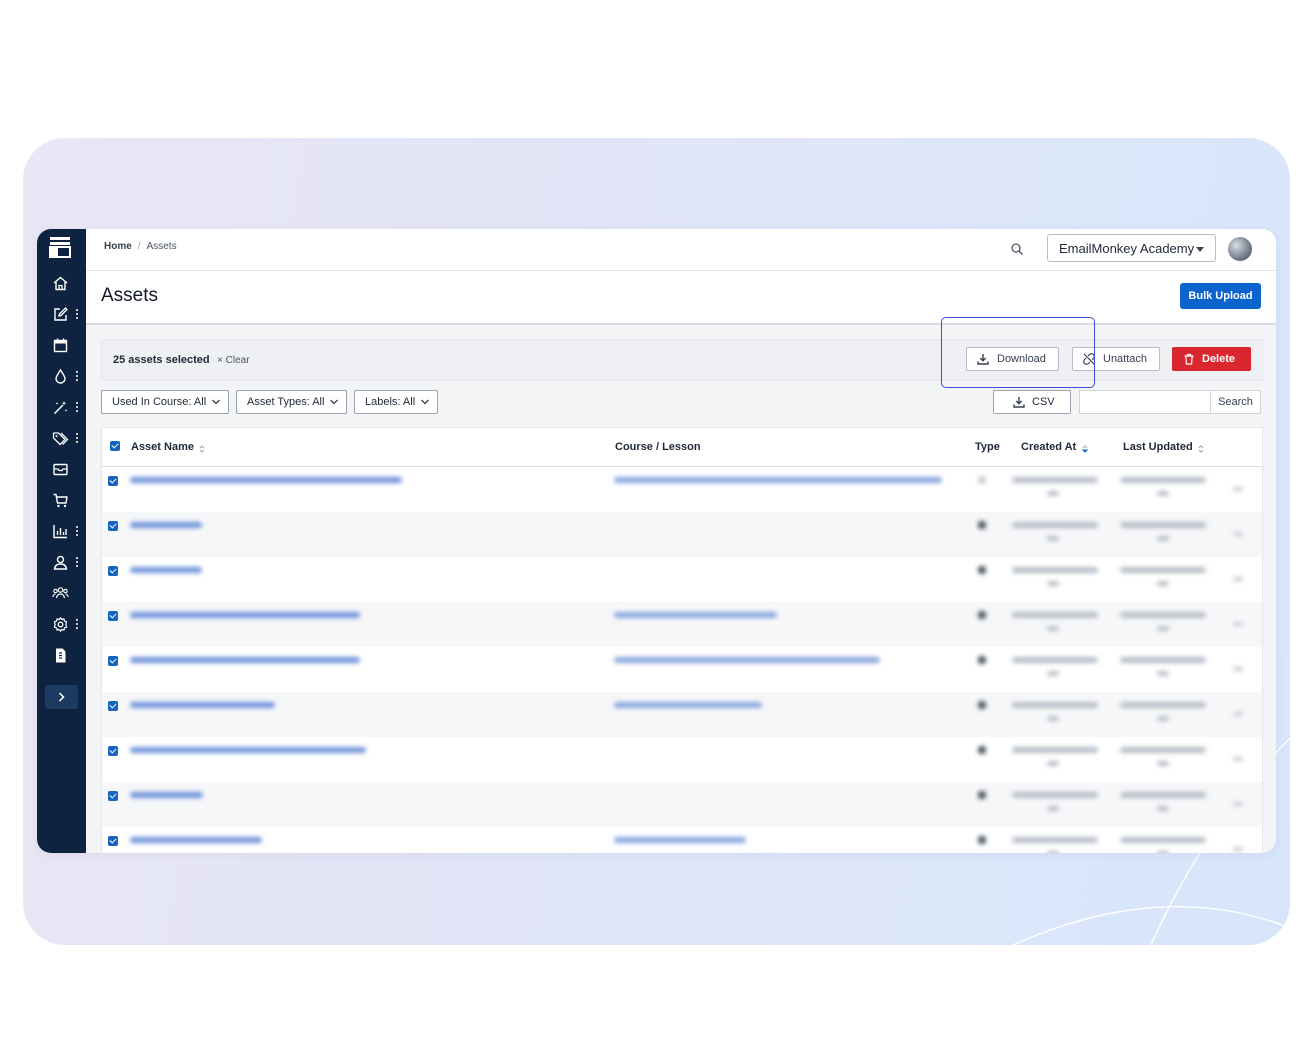 The height and width of the screenshot is (1050, 1313). I want to click on sidebar-item-tags, so click(61, 439).